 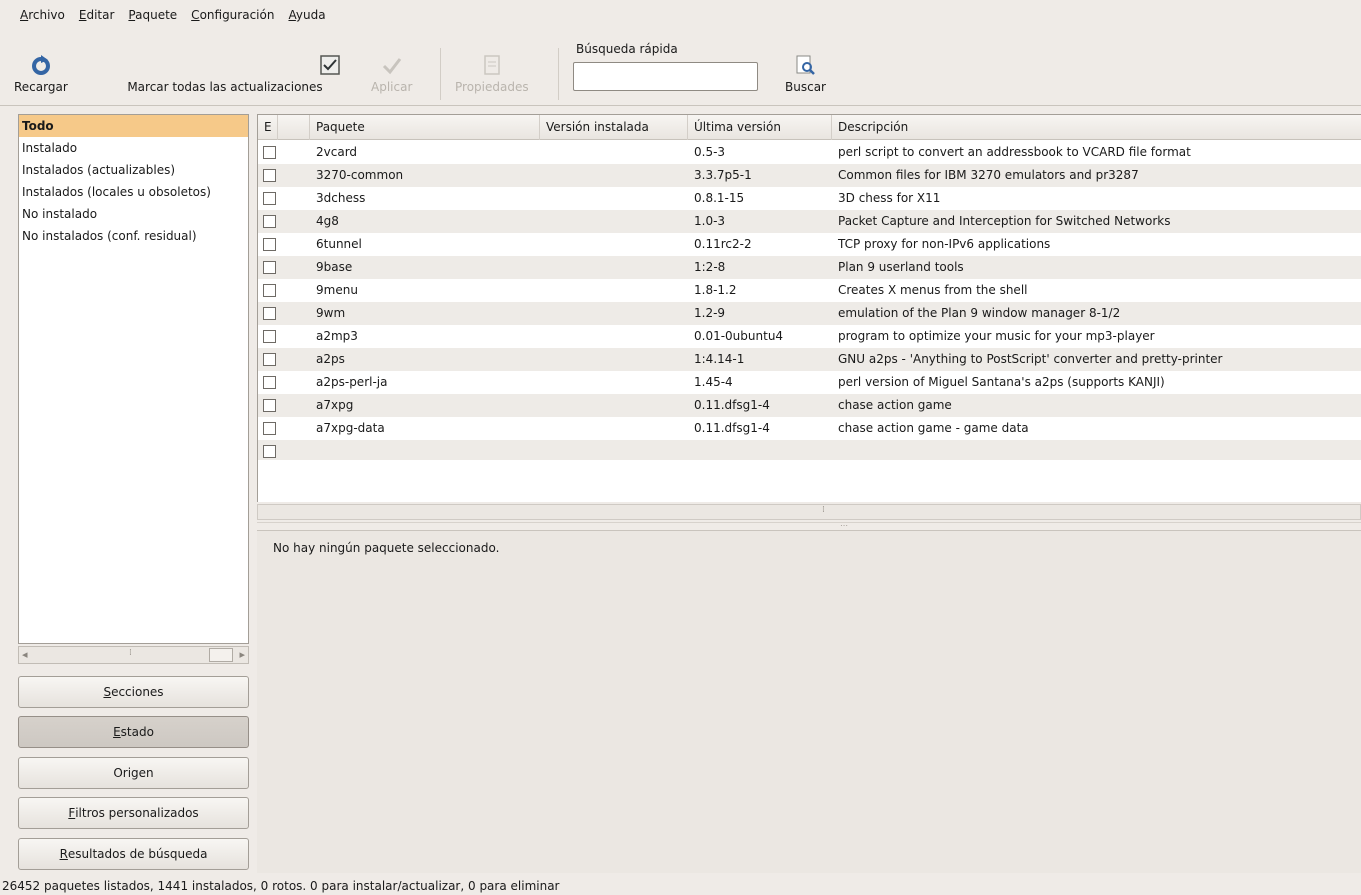 What do you see at coordinates (97, 15) in the screenshot?
I see `menu-editar: Editar` at bounding box center [97, 15].